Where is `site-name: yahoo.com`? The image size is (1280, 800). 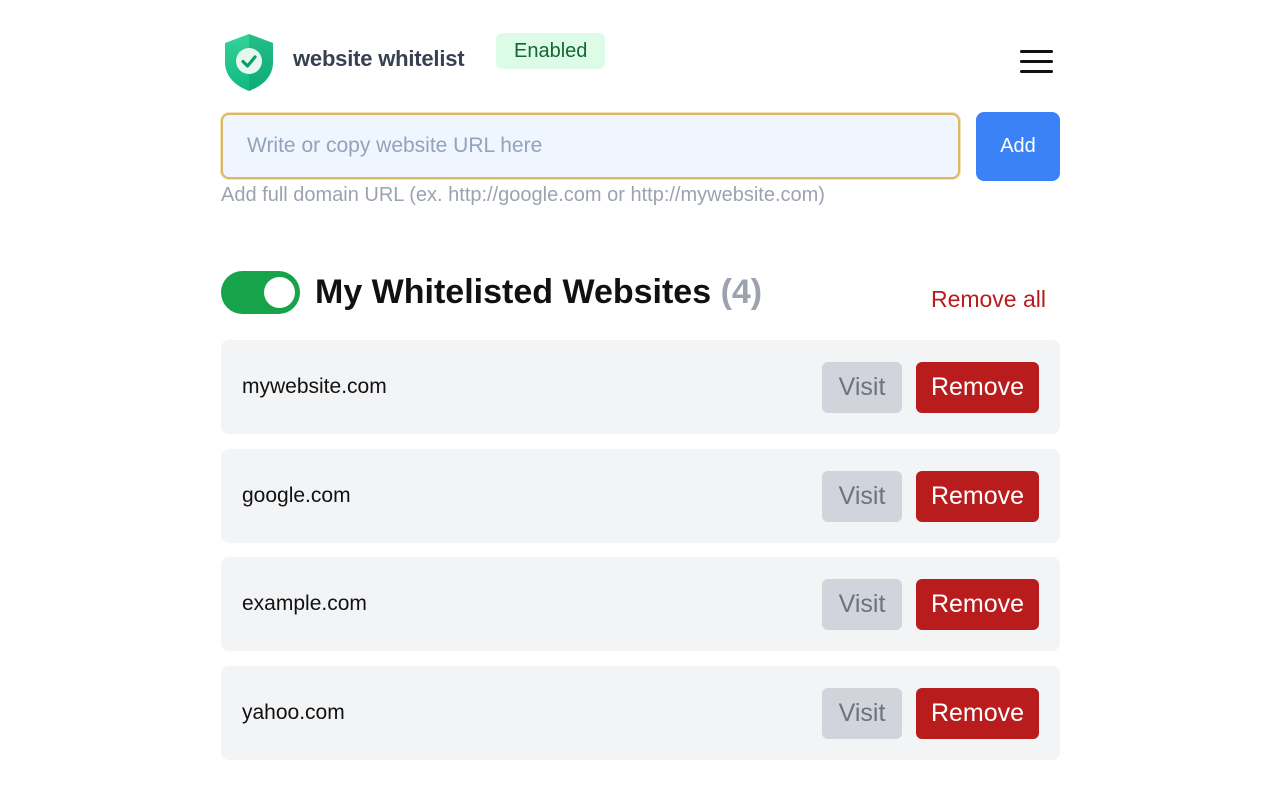
site-name: yahoo.com is located at coordinates (293, 712).